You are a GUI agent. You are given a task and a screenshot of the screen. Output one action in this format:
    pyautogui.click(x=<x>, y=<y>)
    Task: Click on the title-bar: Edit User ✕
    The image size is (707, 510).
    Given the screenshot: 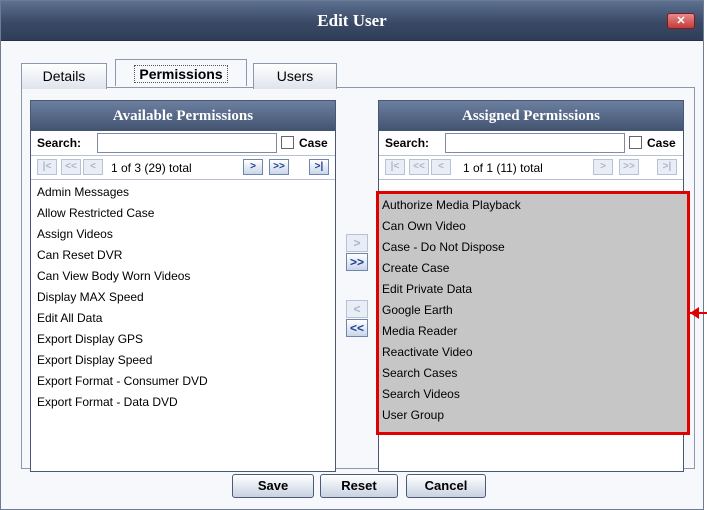 What is the action you would take?
    pyautogui.click(x=352, y=21)
    